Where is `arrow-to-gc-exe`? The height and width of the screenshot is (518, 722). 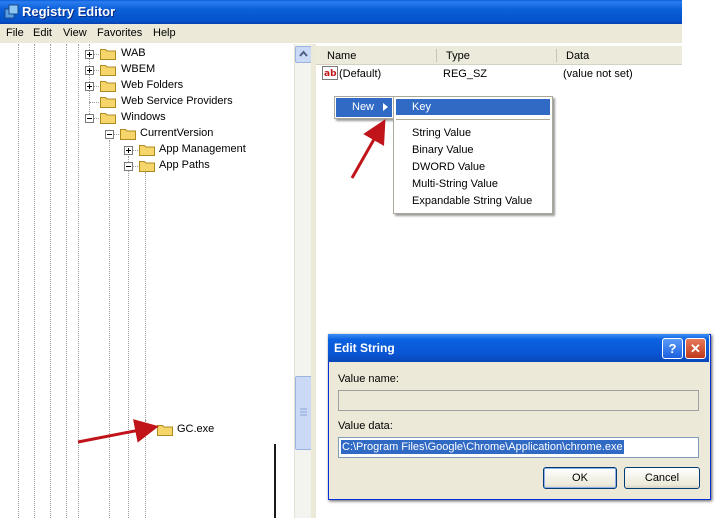 arrow-to-gc-exe is located at coordinates (118, 431).